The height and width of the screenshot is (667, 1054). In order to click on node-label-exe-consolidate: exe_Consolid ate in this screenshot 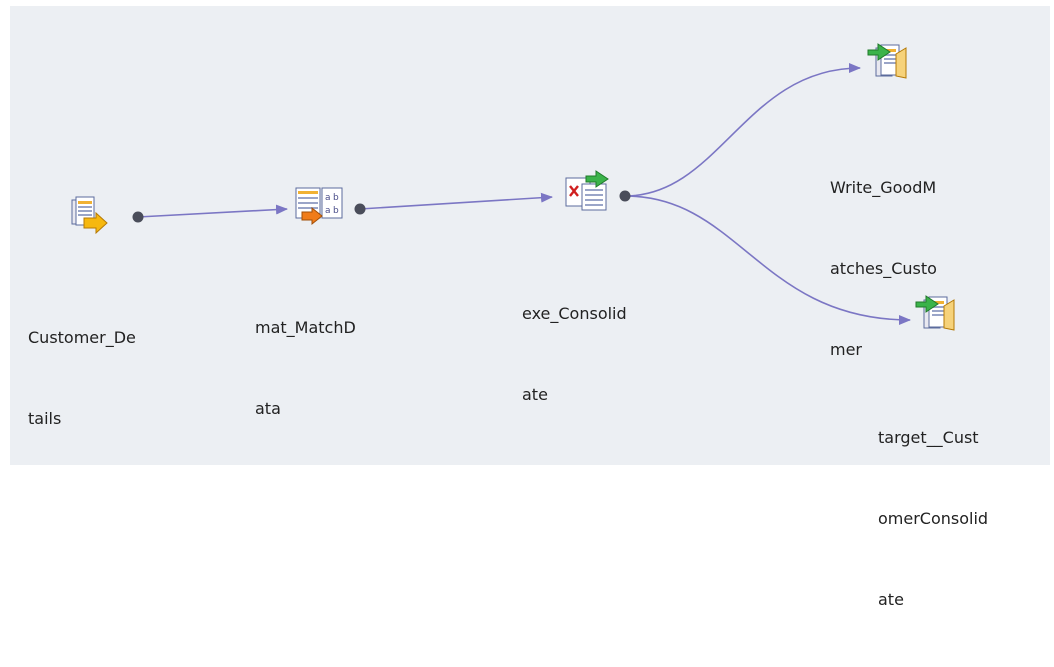, I will do `click(574, 354)`.